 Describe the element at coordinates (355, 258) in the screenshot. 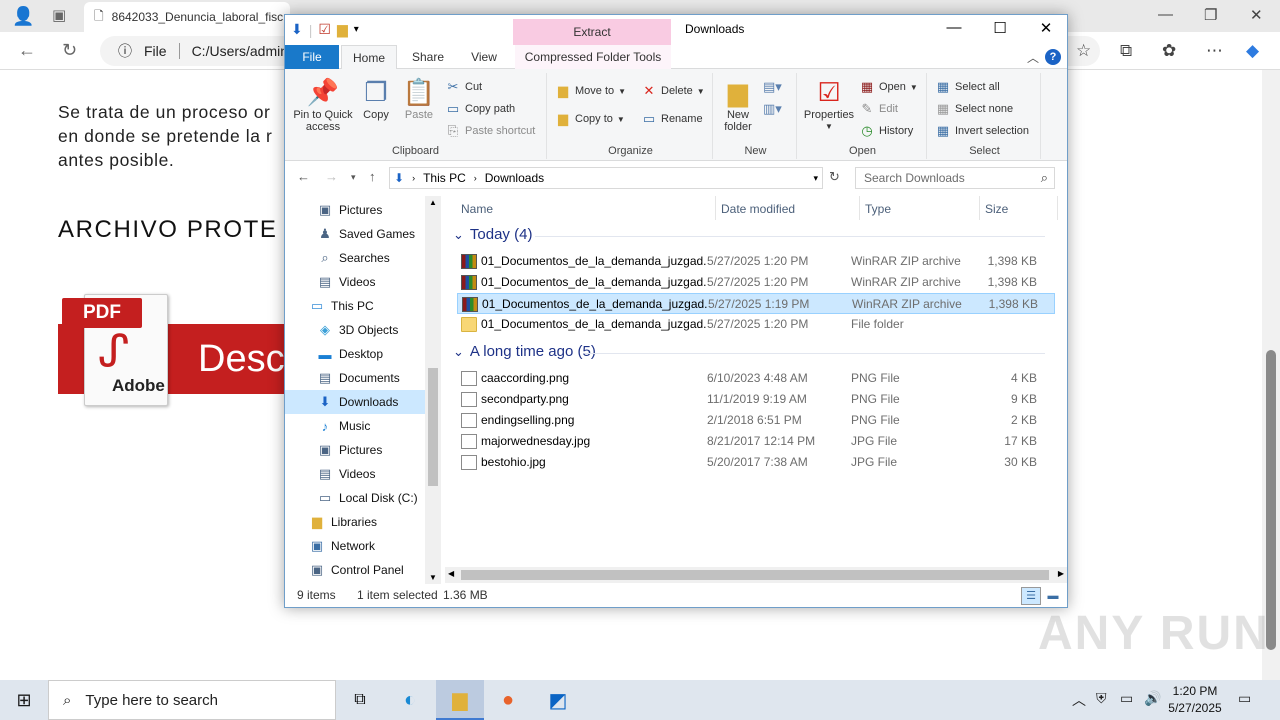

I see `nav-item: ⌕ Searches` at that location.